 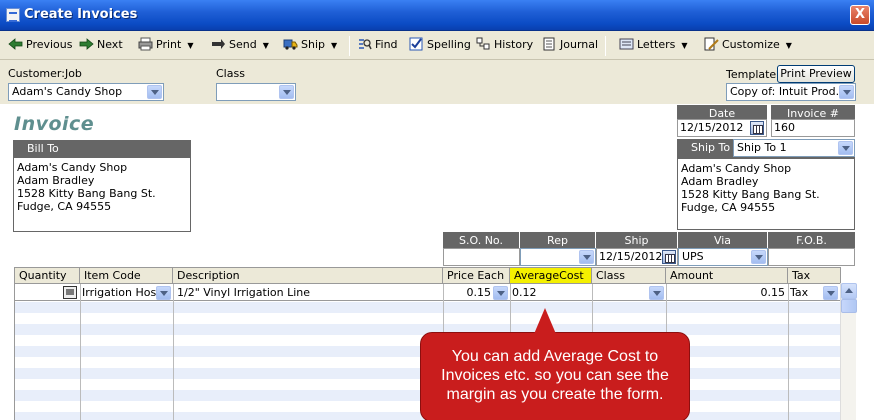 What do you see at coordinates (811, 257) in the screenshot?
I see `fob-field` at bounding box center [811, 257].